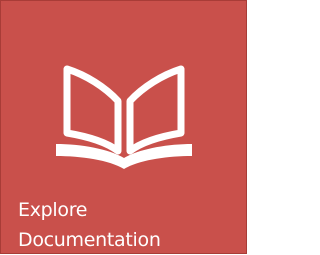 The height and width of the screenshot is (255, 320). What do you see at coordinates (92, 110) in the screenshot?
I see `book-left-page` at bounding box center [92, 110].